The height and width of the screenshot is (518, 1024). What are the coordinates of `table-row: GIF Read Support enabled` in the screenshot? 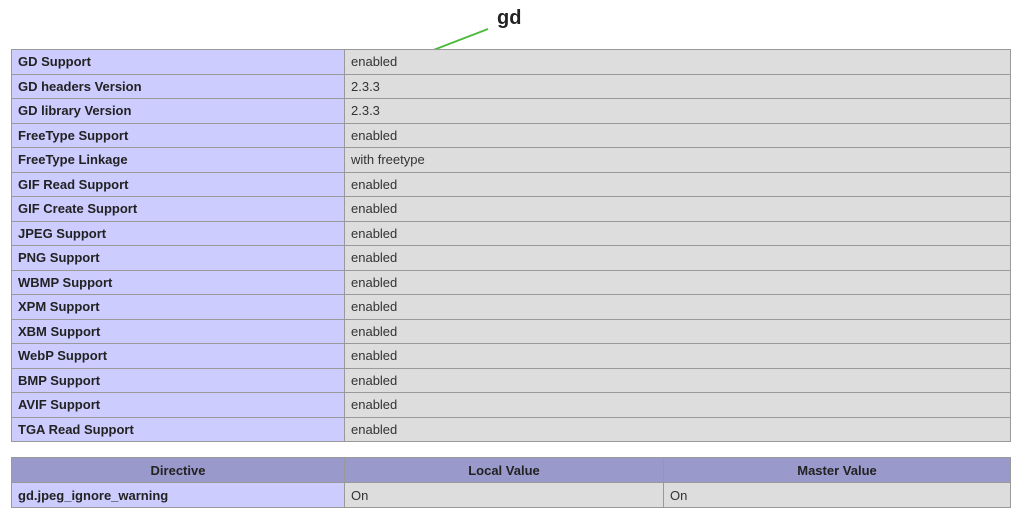 It's located at (511, 184).